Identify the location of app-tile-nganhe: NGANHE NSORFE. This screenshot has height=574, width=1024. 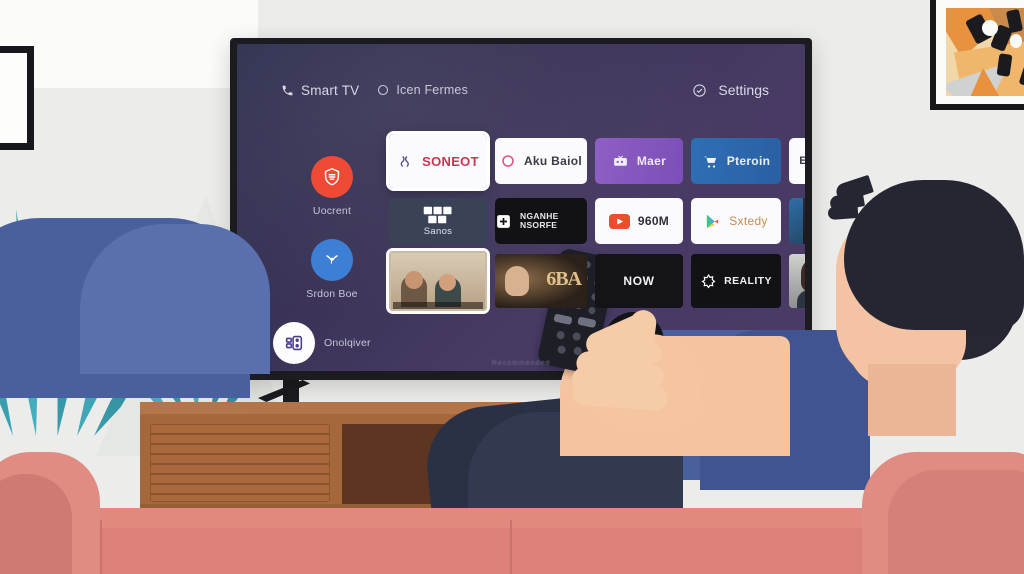
(541, 221).